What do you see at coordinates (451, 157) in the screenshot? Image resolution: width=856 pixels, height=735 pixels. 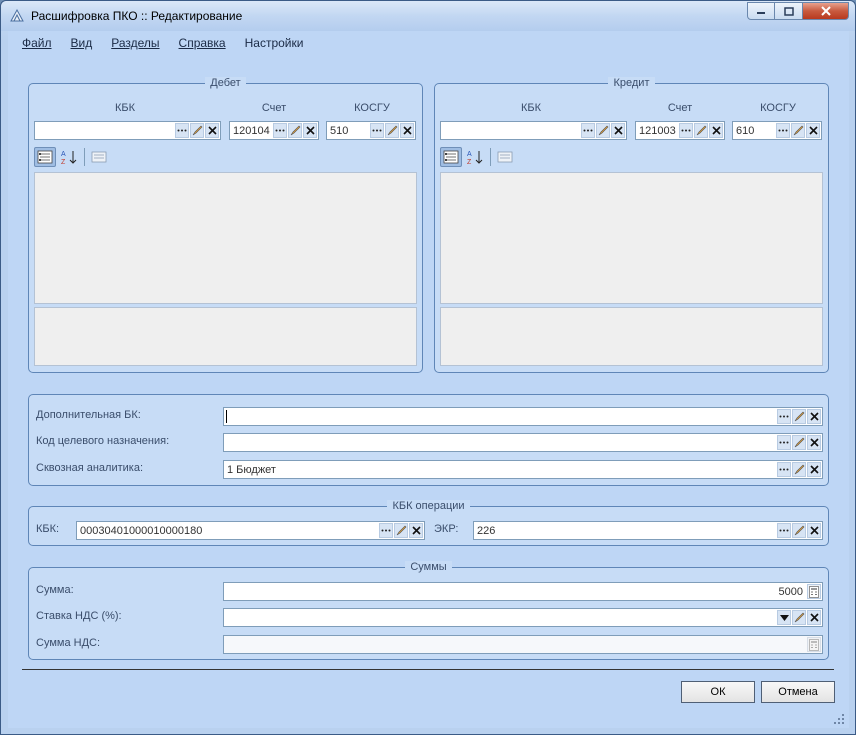 I see `kredit-categorized-icon` at bounding box center [451, 157].